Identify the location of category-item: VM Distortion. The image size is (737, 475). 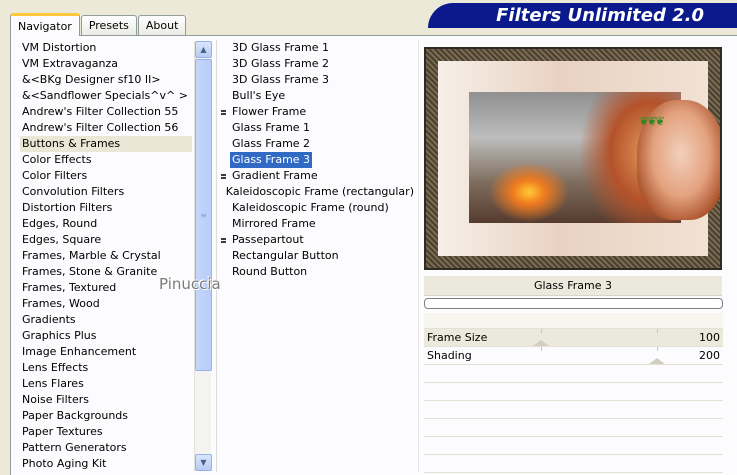
(106, 48).